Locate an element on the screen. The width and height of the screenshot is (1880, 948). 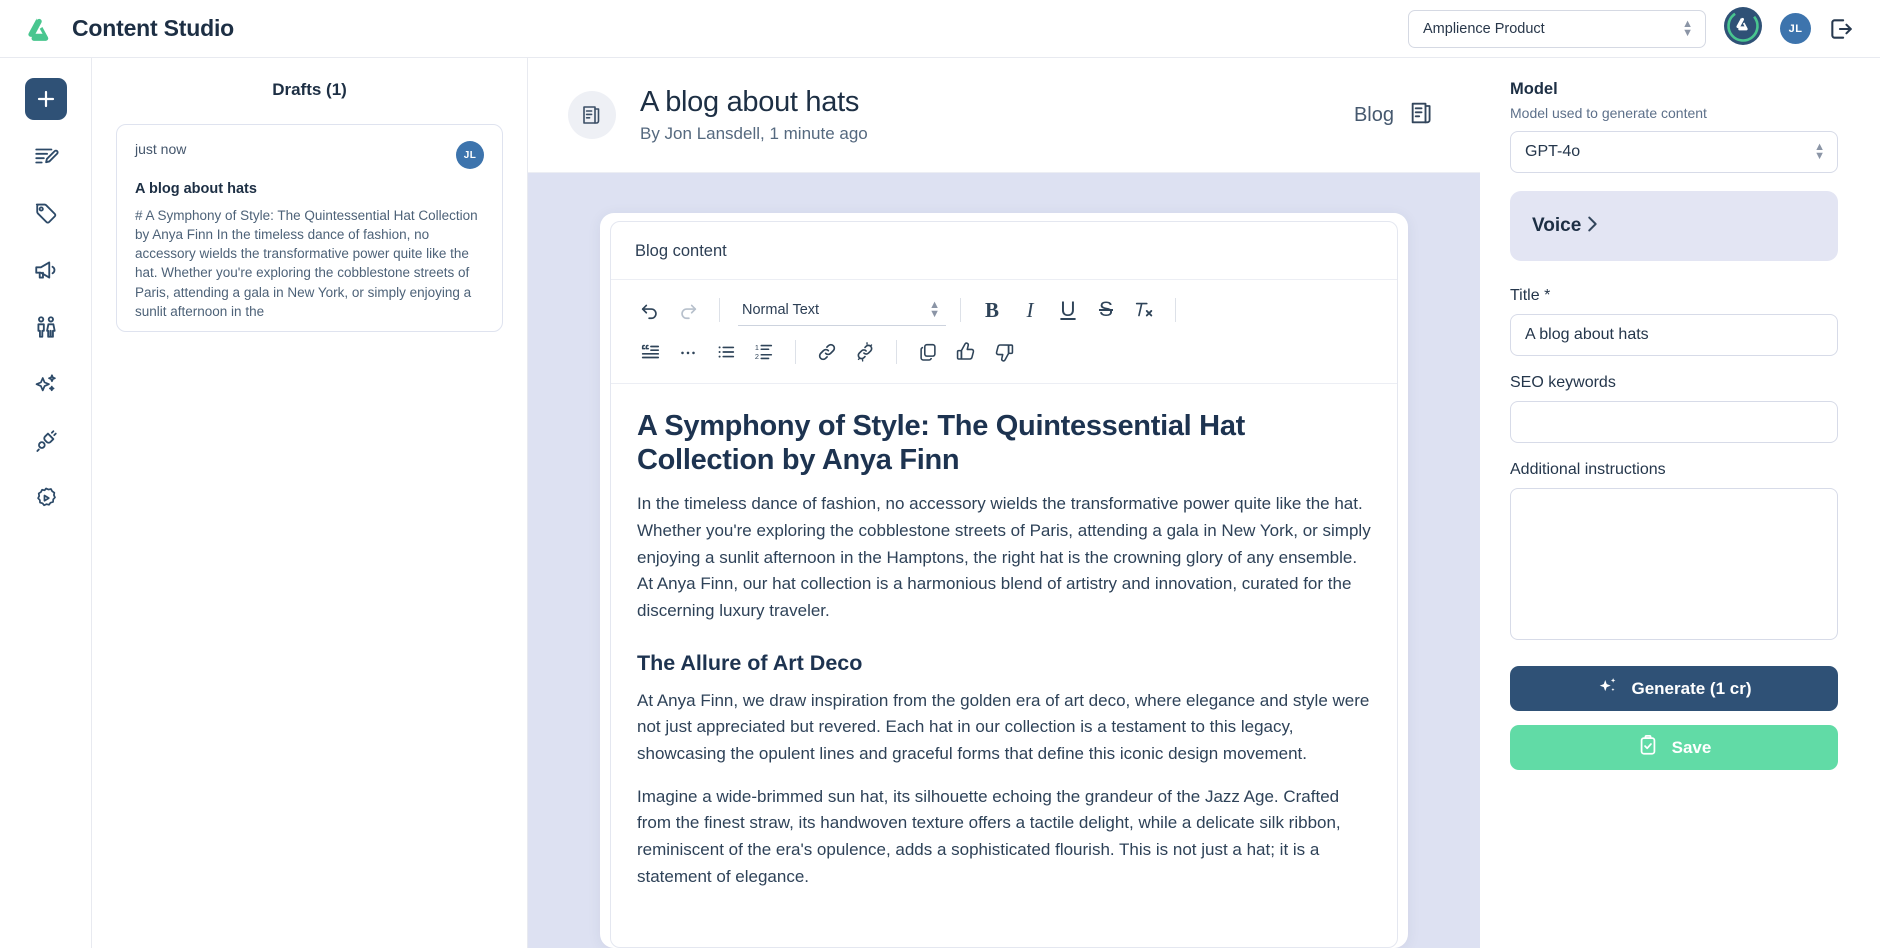
logout-icon is located at coordinates (1841, 29).